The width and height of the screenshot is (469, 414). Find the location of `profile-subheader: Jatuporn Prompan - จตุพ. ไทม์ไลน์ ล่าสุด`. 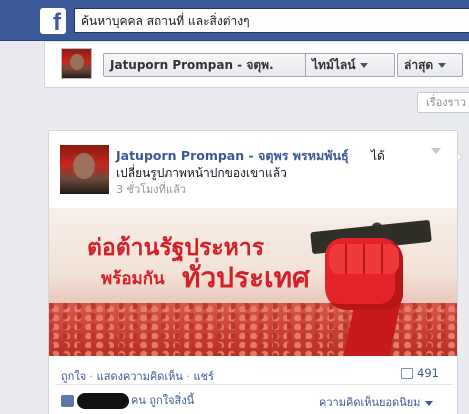

profile-subheader: Jatuporn Prompan - จตุพ. ไทม์ไลน์ ล่าสุด is located at coordinates (256, 65).